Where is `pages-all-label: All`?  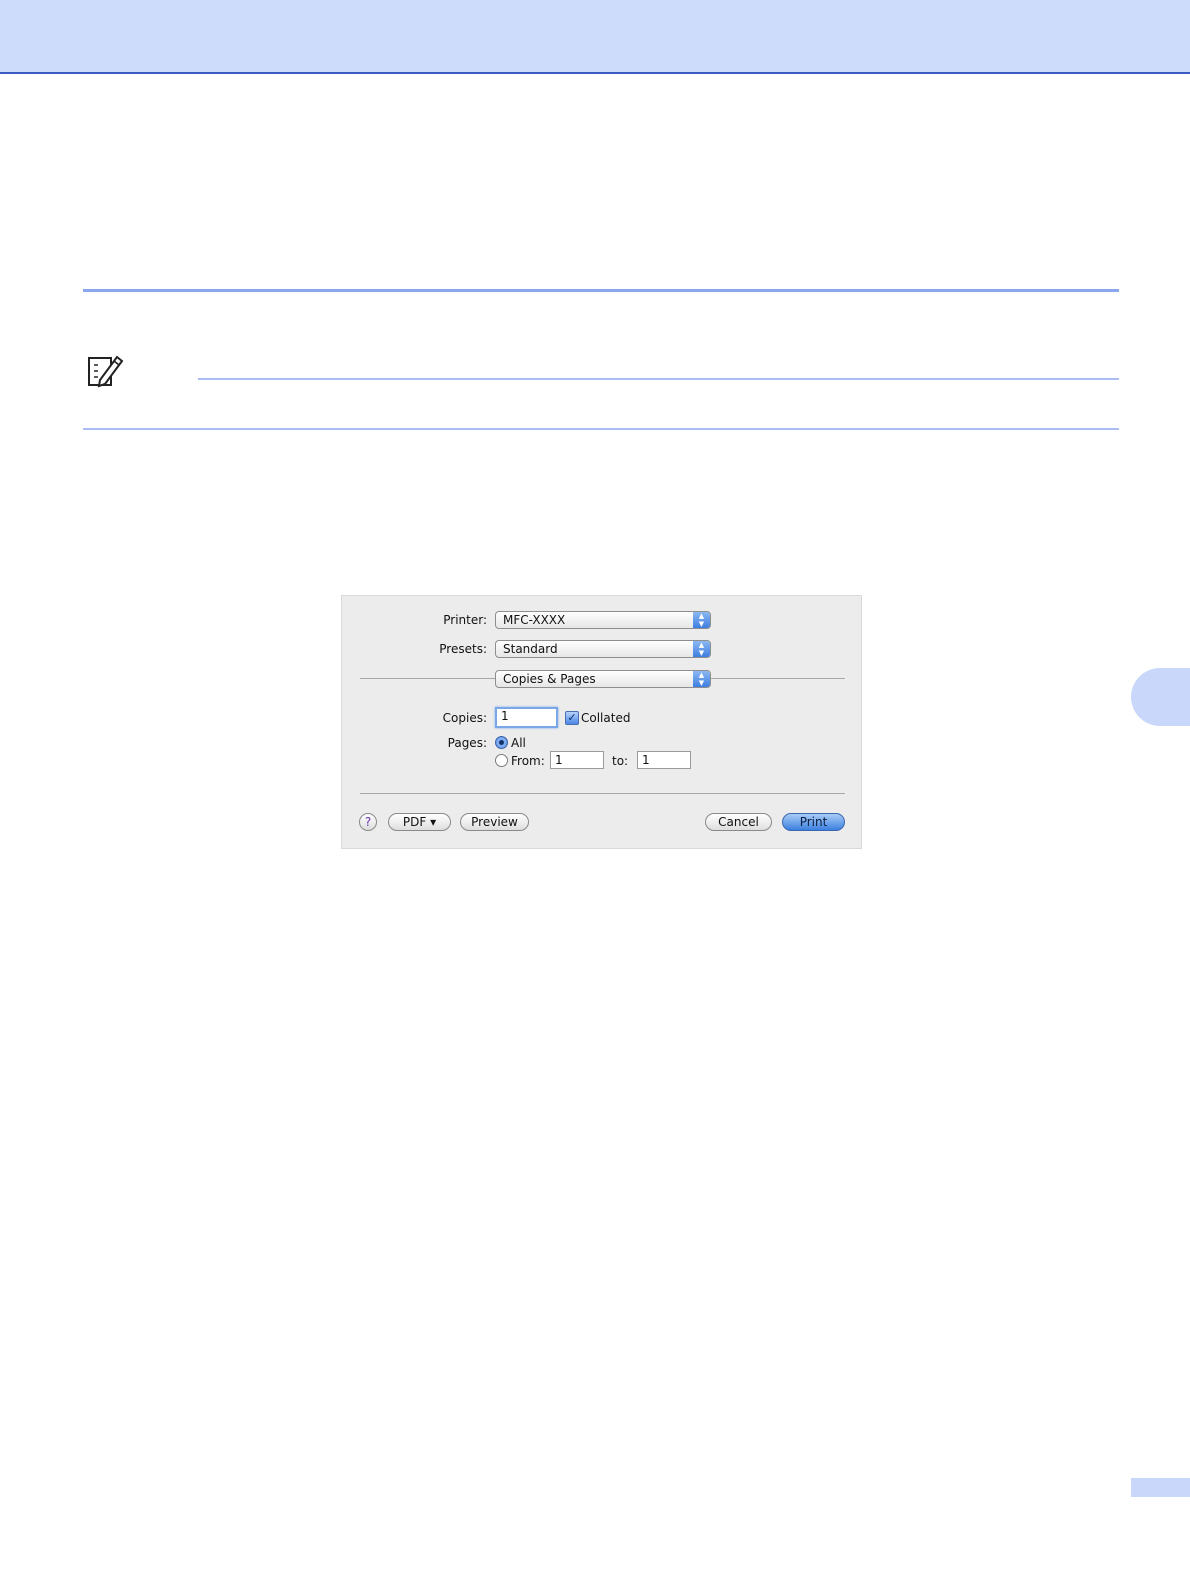
pages-all-label: All is located at coordinates (518, 743).